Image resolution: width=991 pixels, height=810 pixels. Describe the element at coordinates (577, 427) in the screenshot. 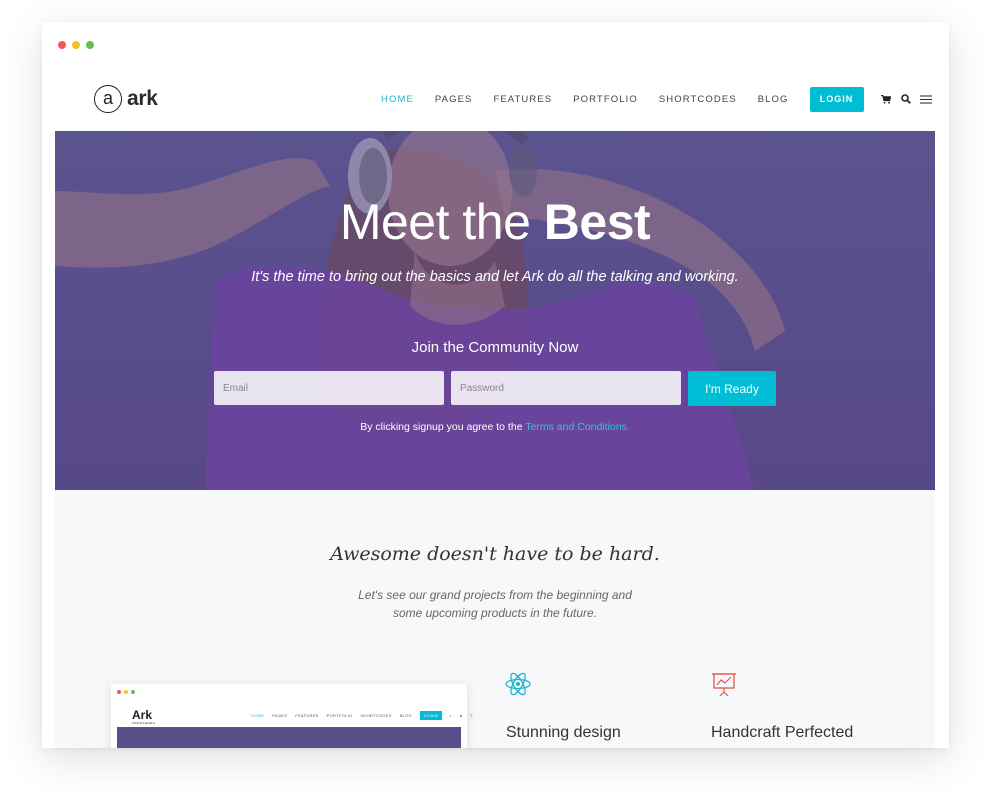

I see `terms-link: Terms and Conditions.` at that location.